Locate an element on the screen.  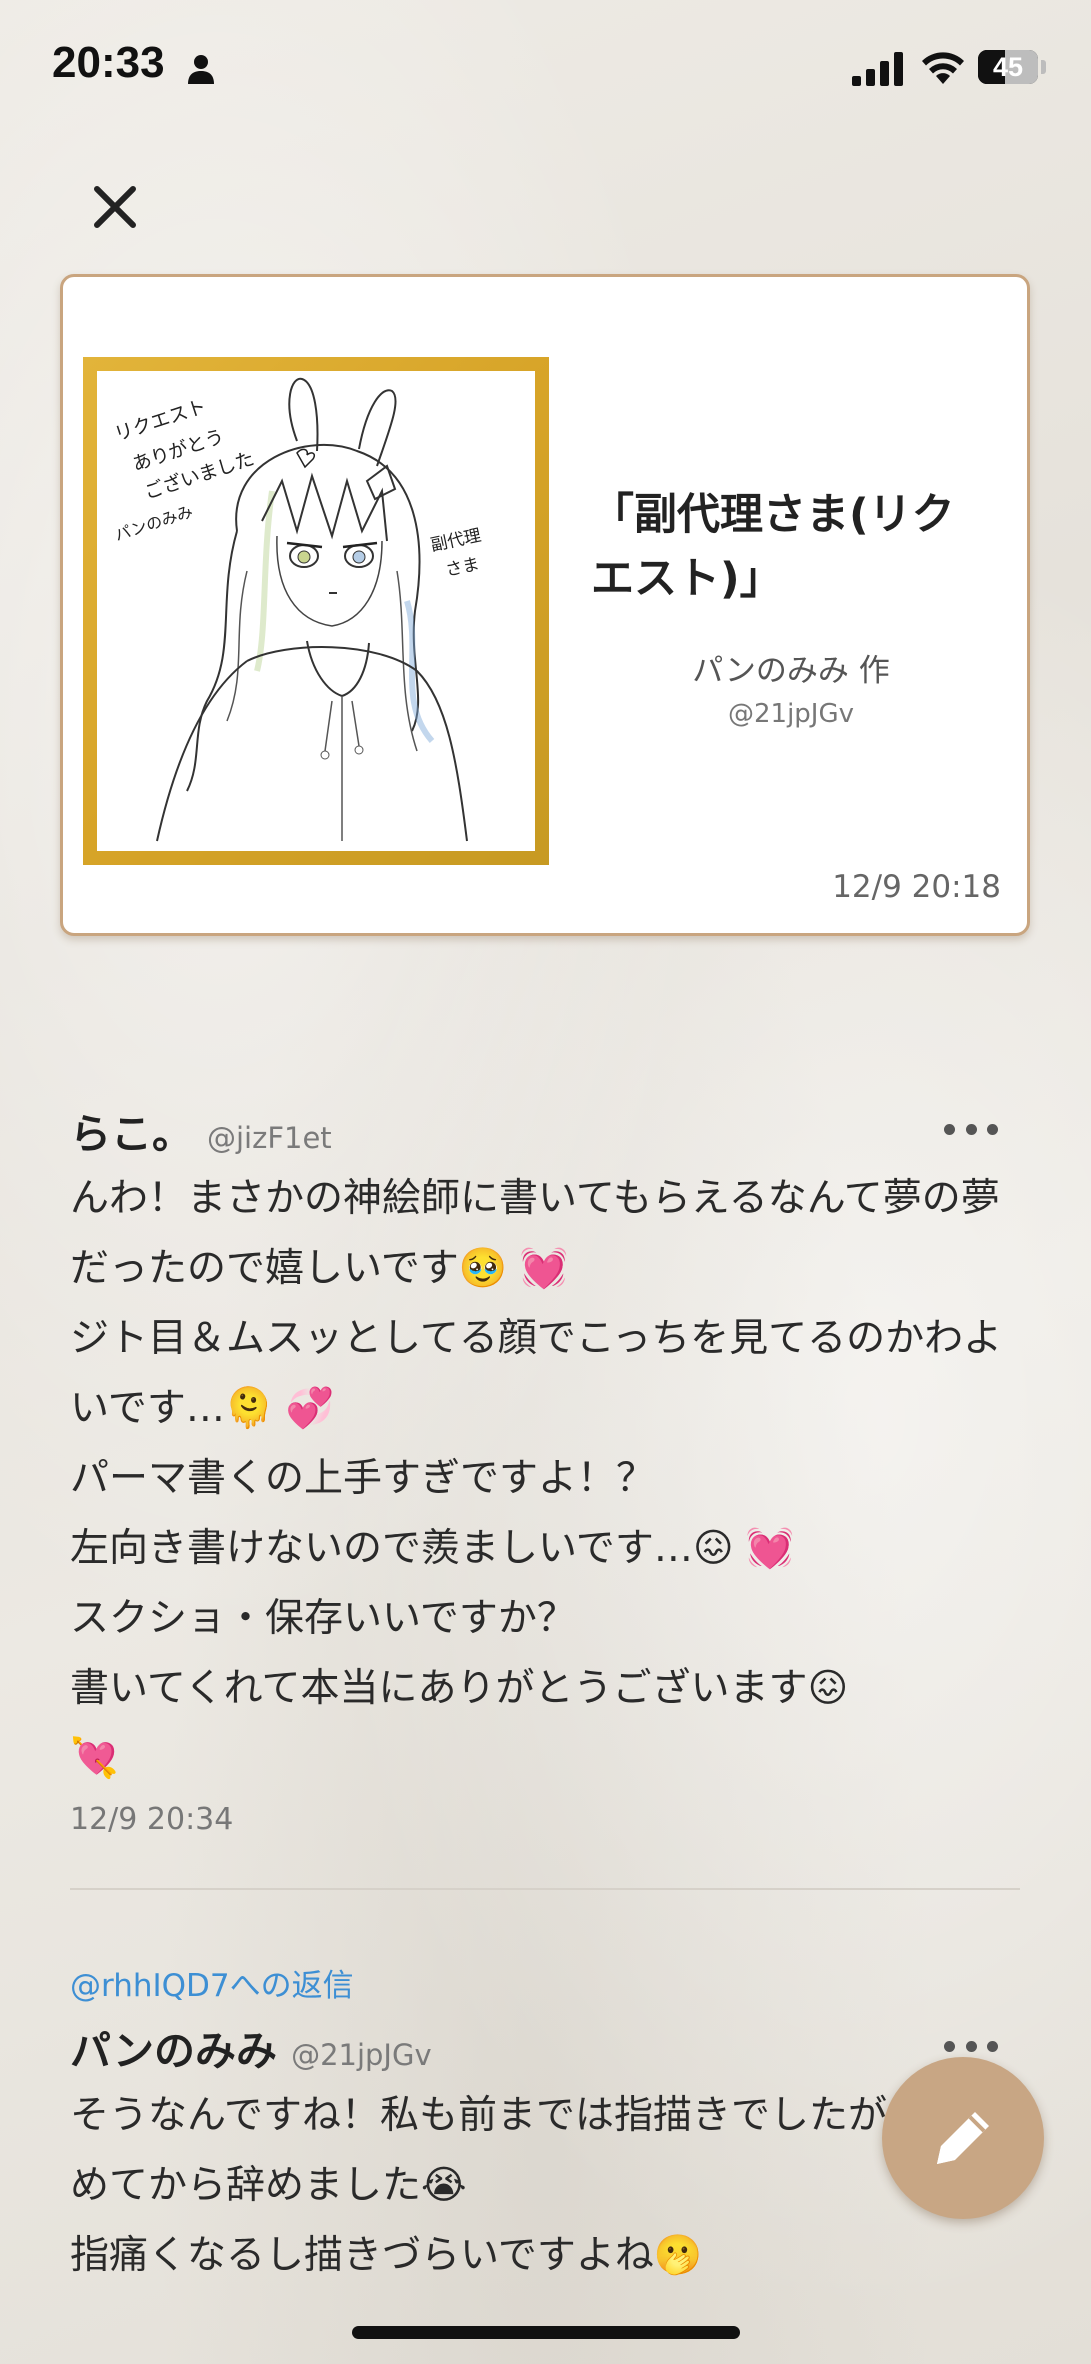
wifi-icon is located at coordinates (943, 68).